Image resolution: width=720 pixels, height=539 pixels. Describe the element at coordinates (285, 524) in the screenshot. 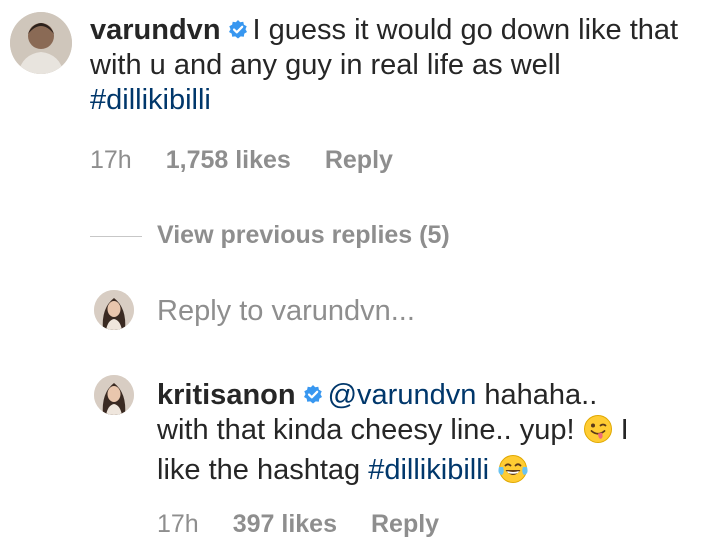

I see `likes-count: 397 likes` at that location.